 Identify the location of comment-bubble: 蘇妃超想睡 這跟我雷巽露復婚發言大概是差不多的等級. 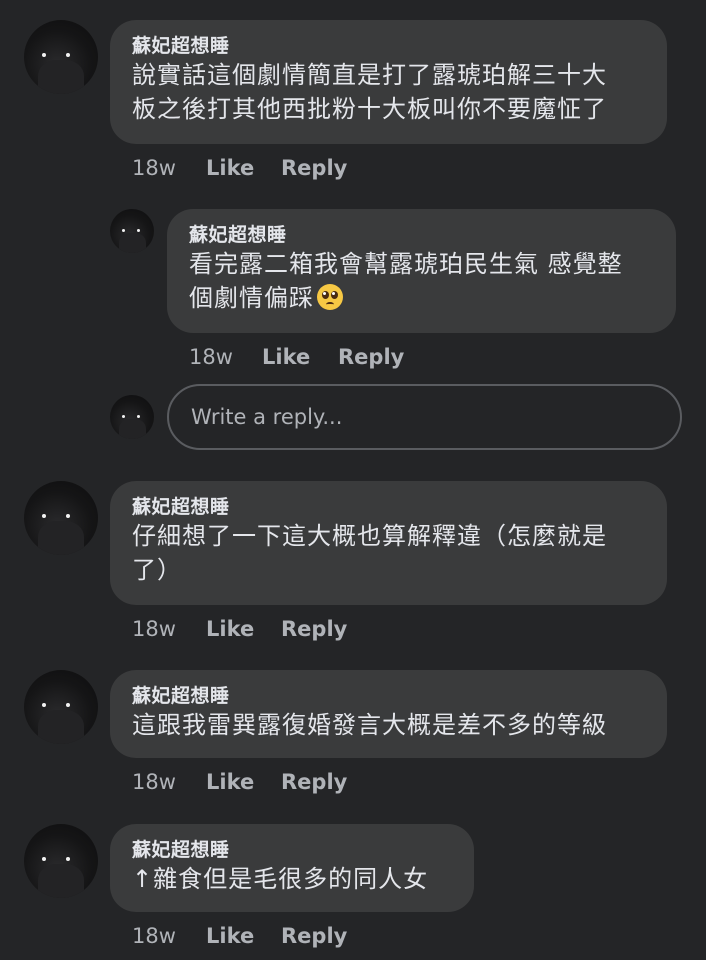
(388, 714).